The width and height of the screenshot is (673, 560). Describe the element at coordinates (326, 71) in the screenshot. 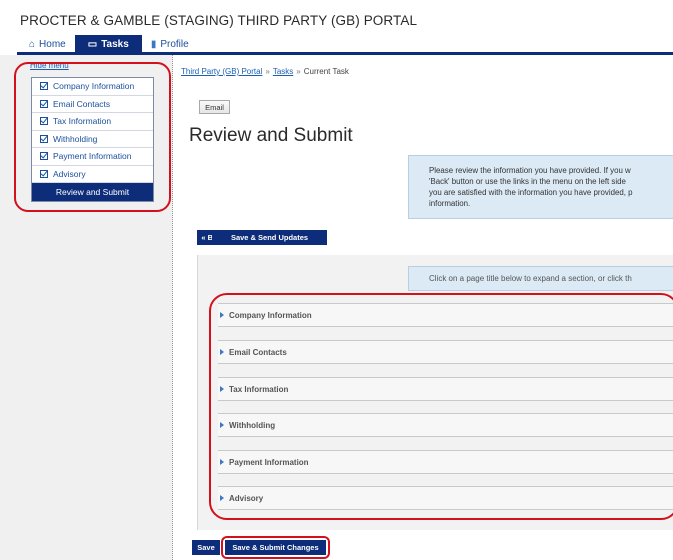

I see `breadcrumb-current: Current Task` at that location.